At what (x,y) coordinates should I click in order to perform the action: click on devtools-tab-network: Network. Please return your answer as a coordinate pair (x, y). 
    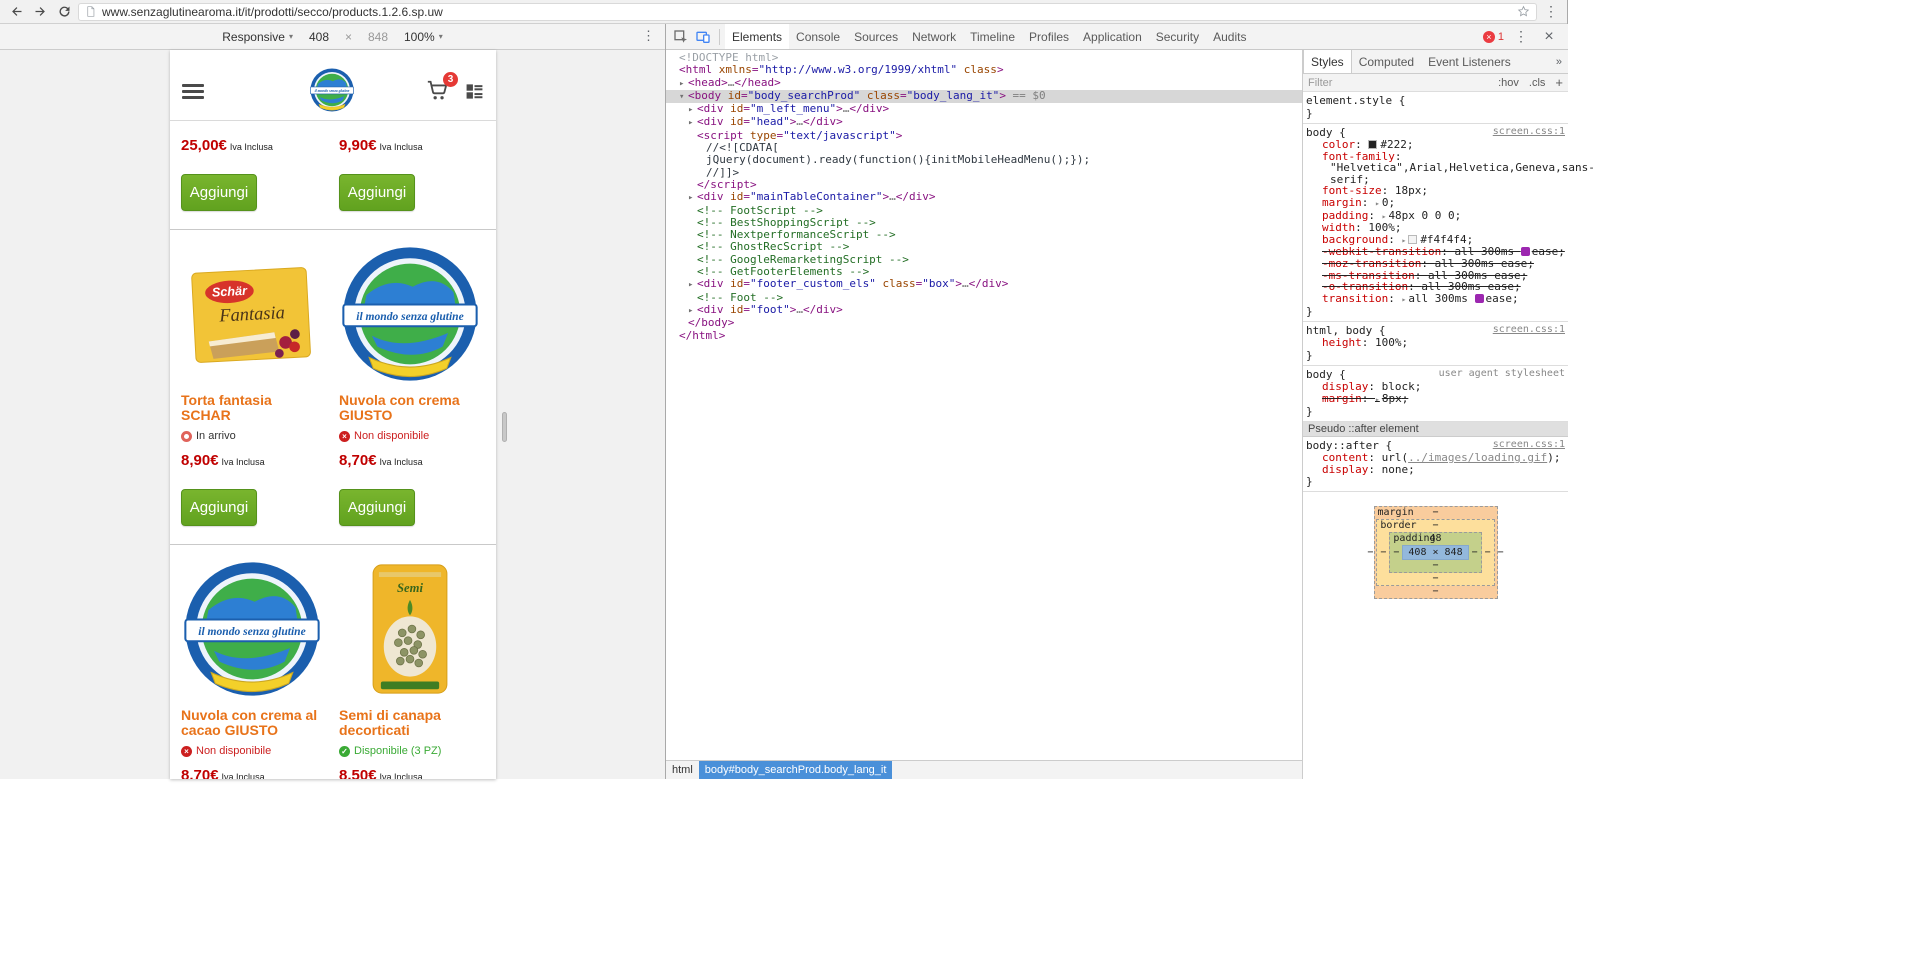
    Looking at the image, I should click on (934, 36).